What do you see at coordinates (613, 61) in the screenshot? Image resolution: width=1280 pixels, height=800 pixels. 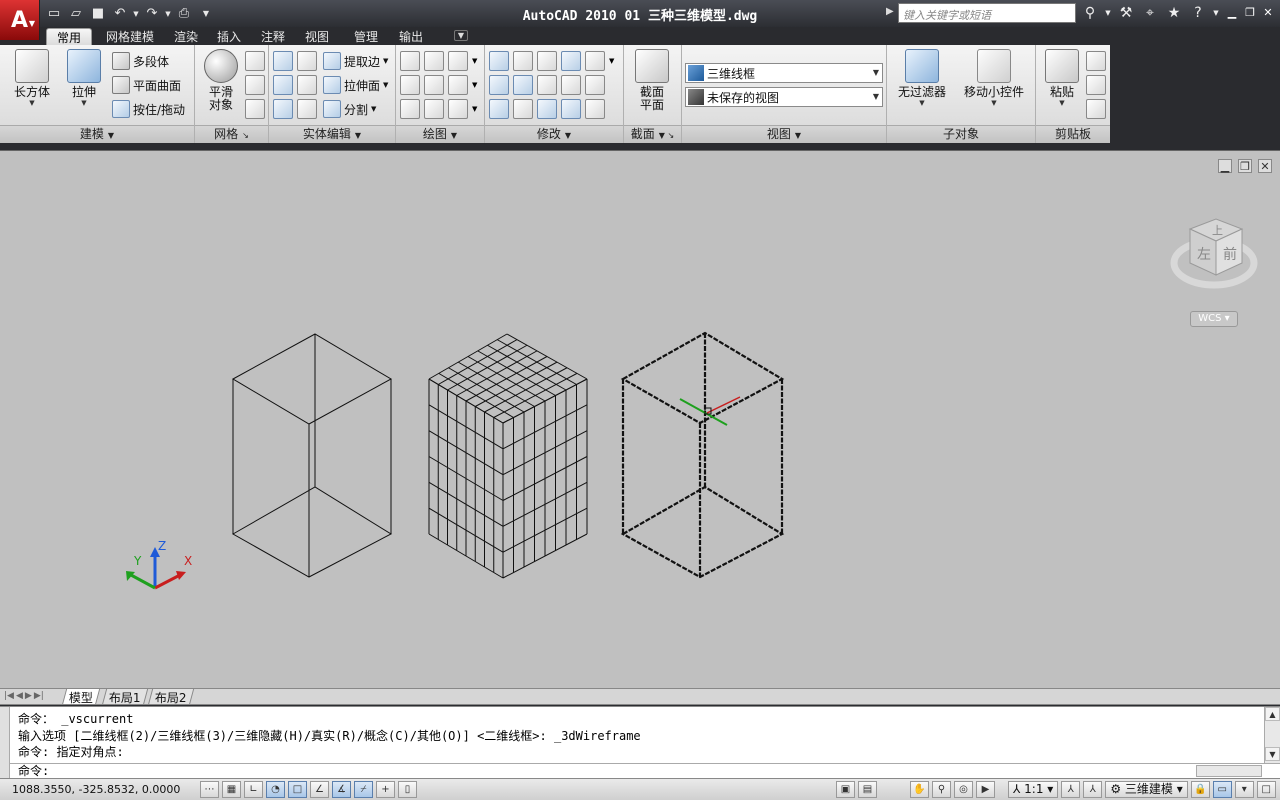 I see `modify-dropdown-1-icon: ▼` at bounding box center [613, 61].